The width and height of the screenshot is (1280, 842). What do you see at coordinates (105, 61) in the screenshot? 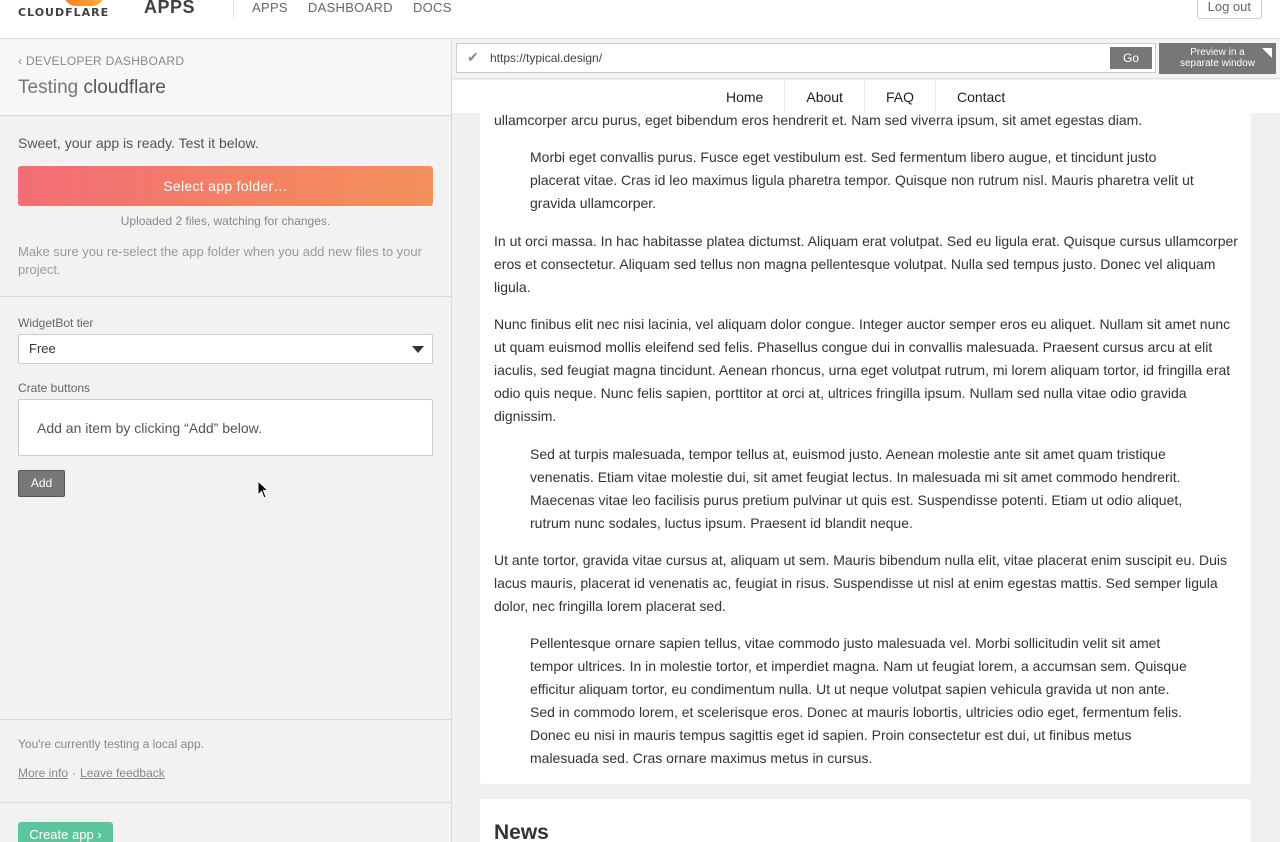
I see `back-link-label: DEVELOPER DASHBOARD` at bounding box center [105, 61].